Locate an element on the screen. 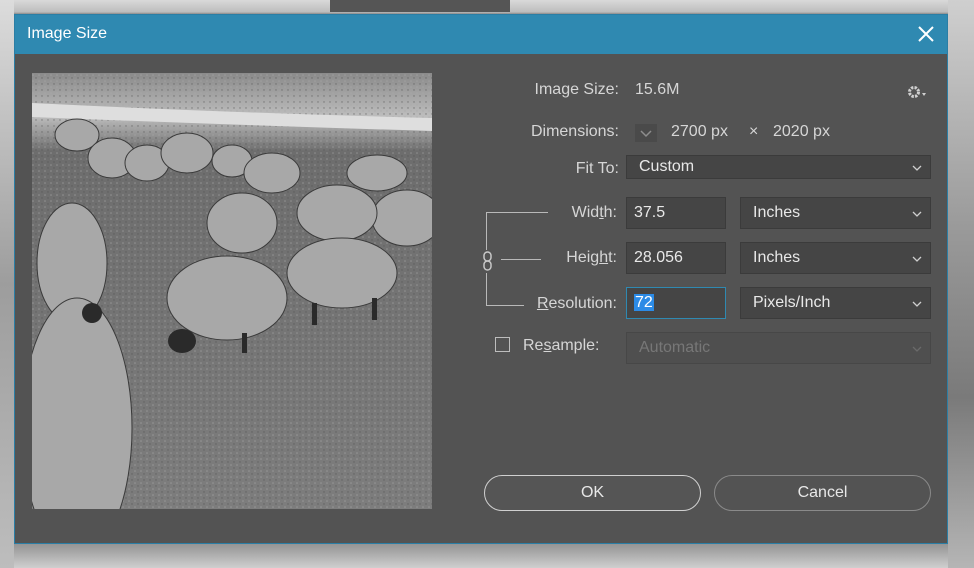  gear-icon is located at coordinates (917, 92).